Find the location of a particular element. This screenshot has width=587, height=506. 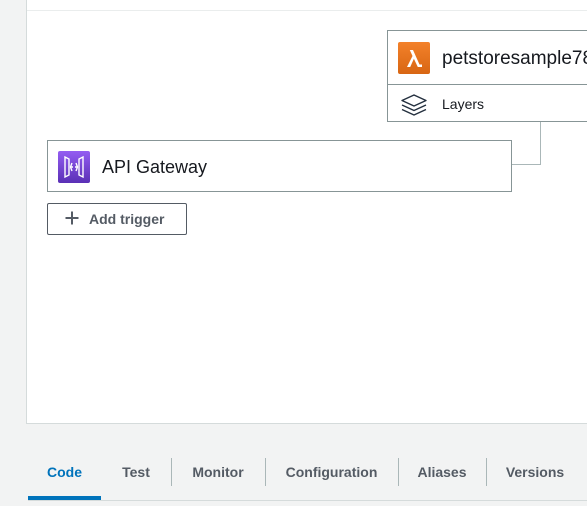

function-header: petstoresample78 is located at coordinates (487, 58).